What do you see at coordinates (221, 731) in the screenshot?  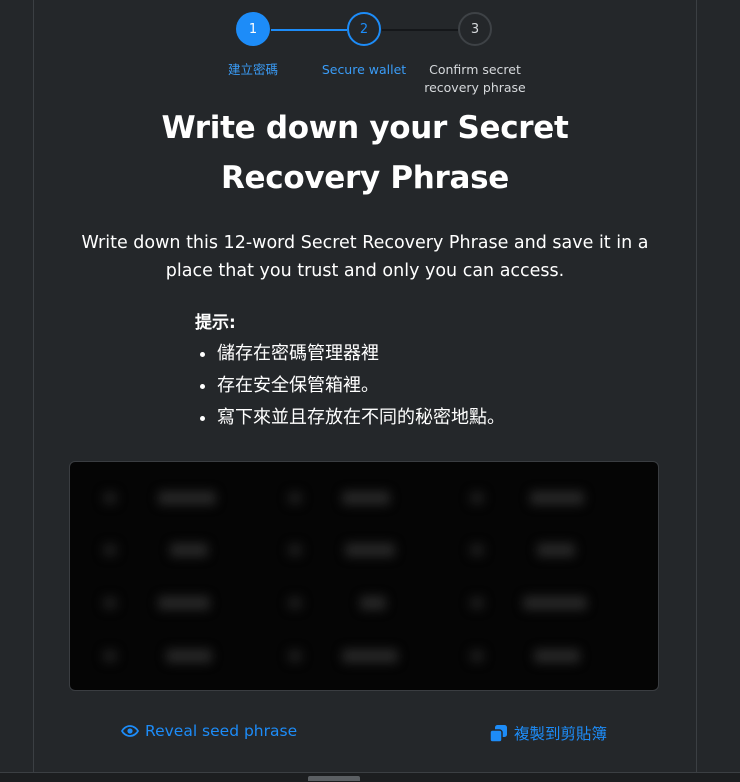 I see `reveal-seed-phrase-label: Reveal seed phrase` at bounding box center [221, 731].